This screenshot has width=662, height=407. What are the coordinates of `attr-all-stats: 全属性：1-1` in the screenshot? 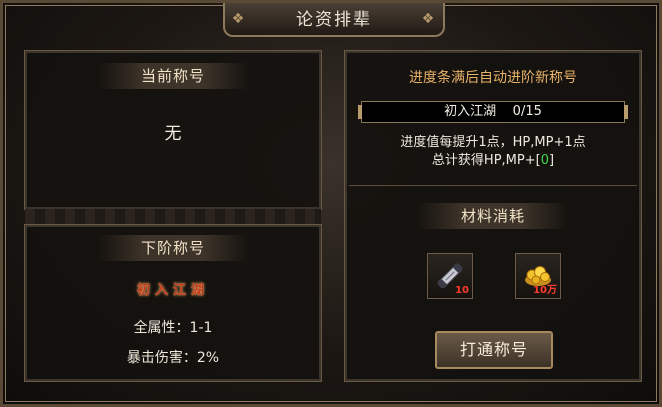 It's located at (173, 328).